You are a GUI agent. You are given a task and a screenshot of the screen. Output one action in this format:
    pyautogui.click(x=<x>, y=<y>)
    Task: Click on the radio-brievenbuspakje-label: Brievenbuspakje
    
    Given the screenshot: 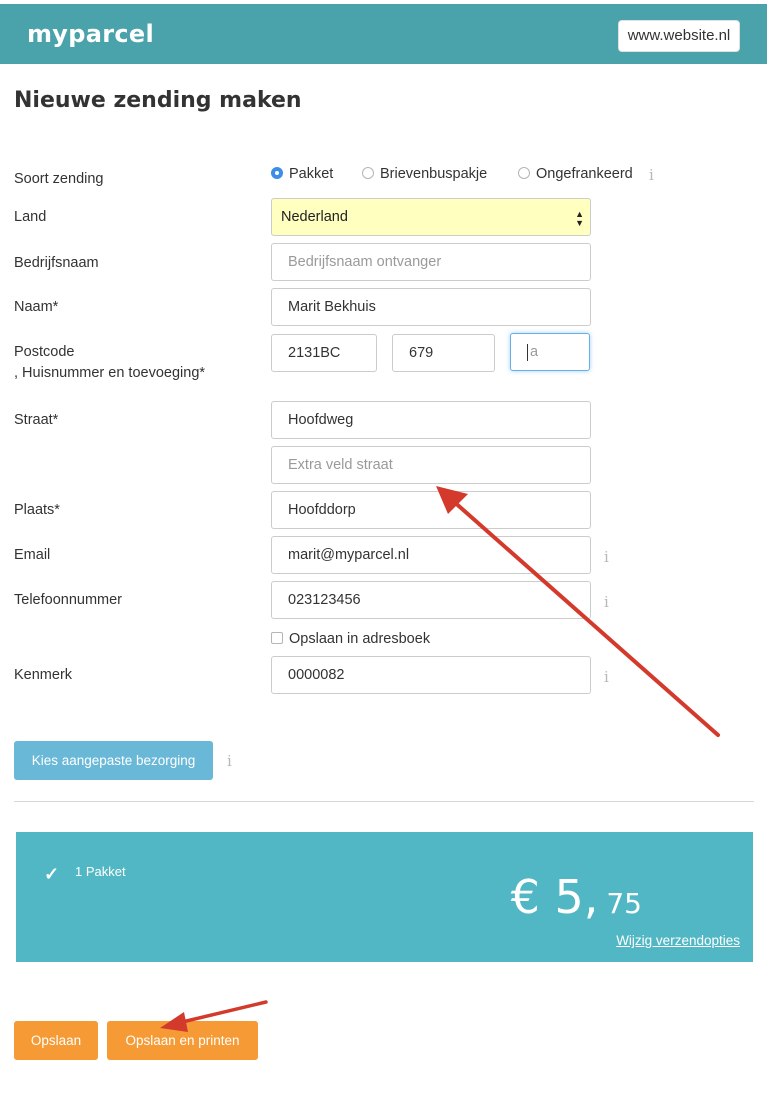 What is the action you would take?
    pyautogui.click(x=434, y=174)
    